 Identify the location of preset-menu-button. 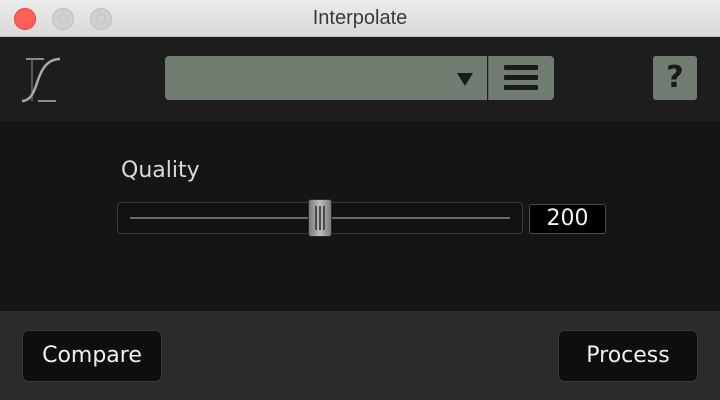
(521, 78).